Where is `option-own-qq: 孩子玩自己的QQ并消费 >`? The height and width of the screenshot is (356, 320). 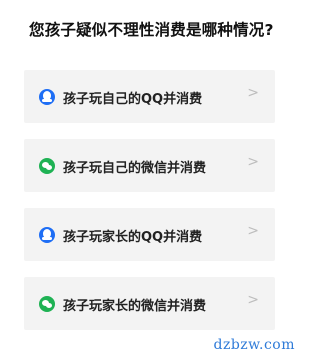
option-own-qq: 孩子玩自己的QQ并消费 > is located at coordinates (149, 96).